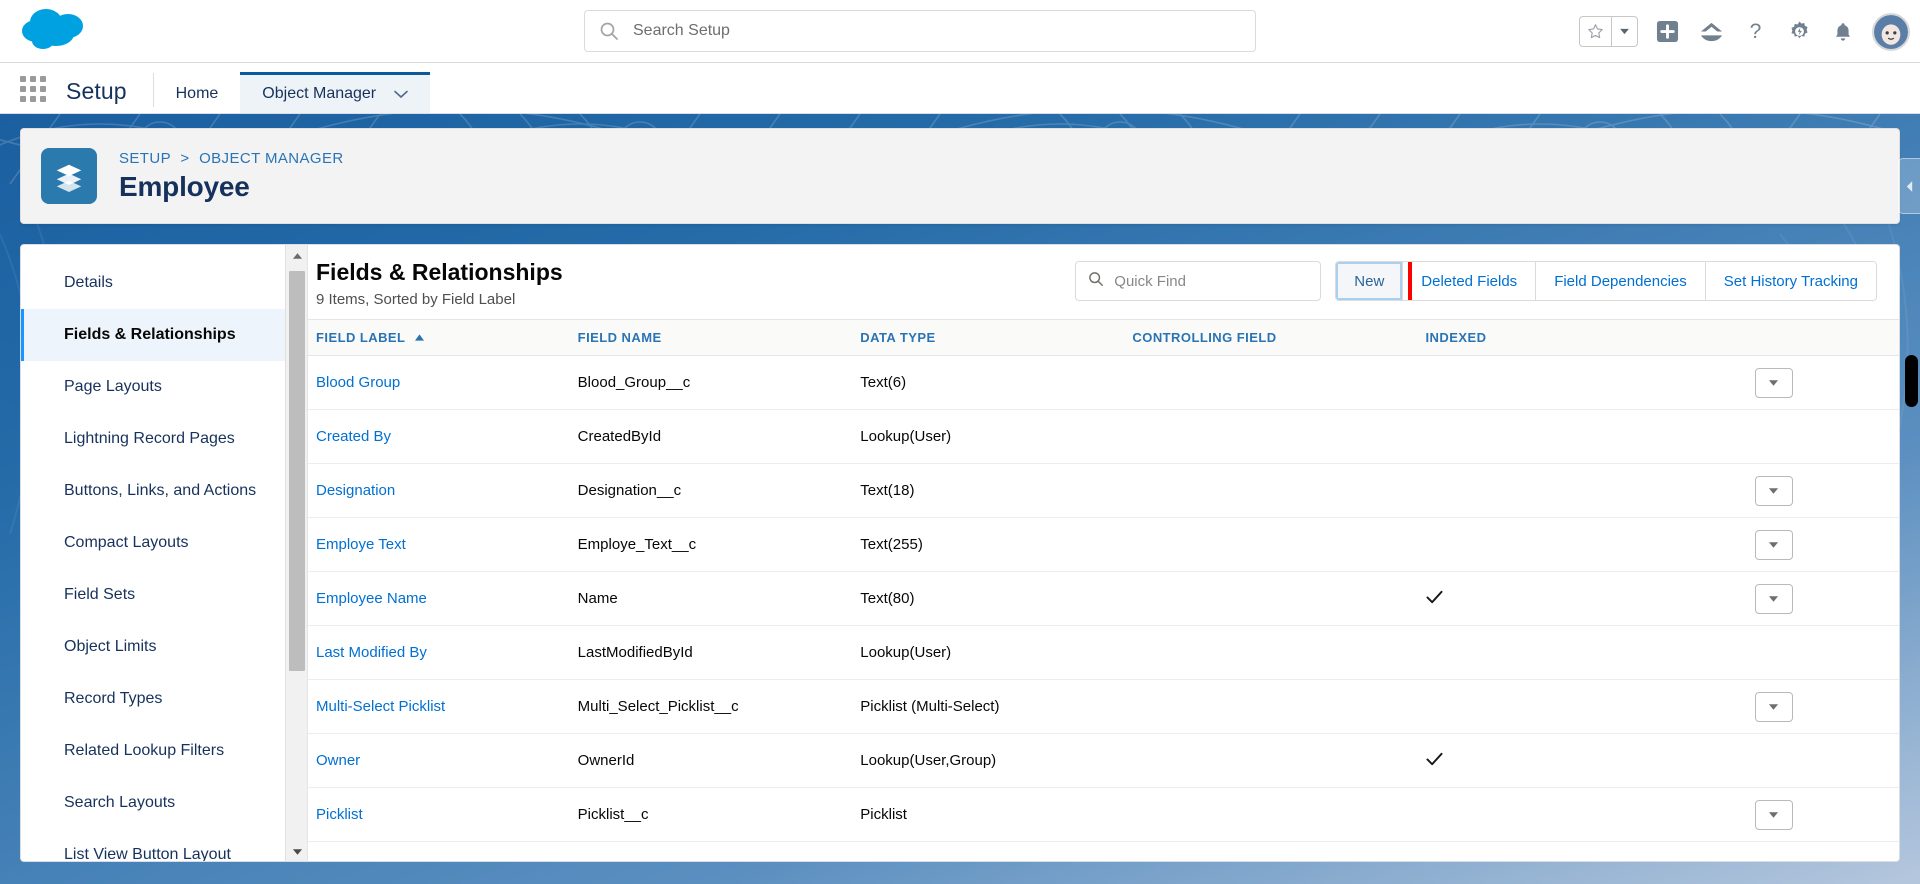 Image resolution: width=1920 pixels, height=884 pixels. What do you see at coordinates (420, 337) in the screenshot?
I see `sort-ascending-icon` at bounding box center [420, 337].